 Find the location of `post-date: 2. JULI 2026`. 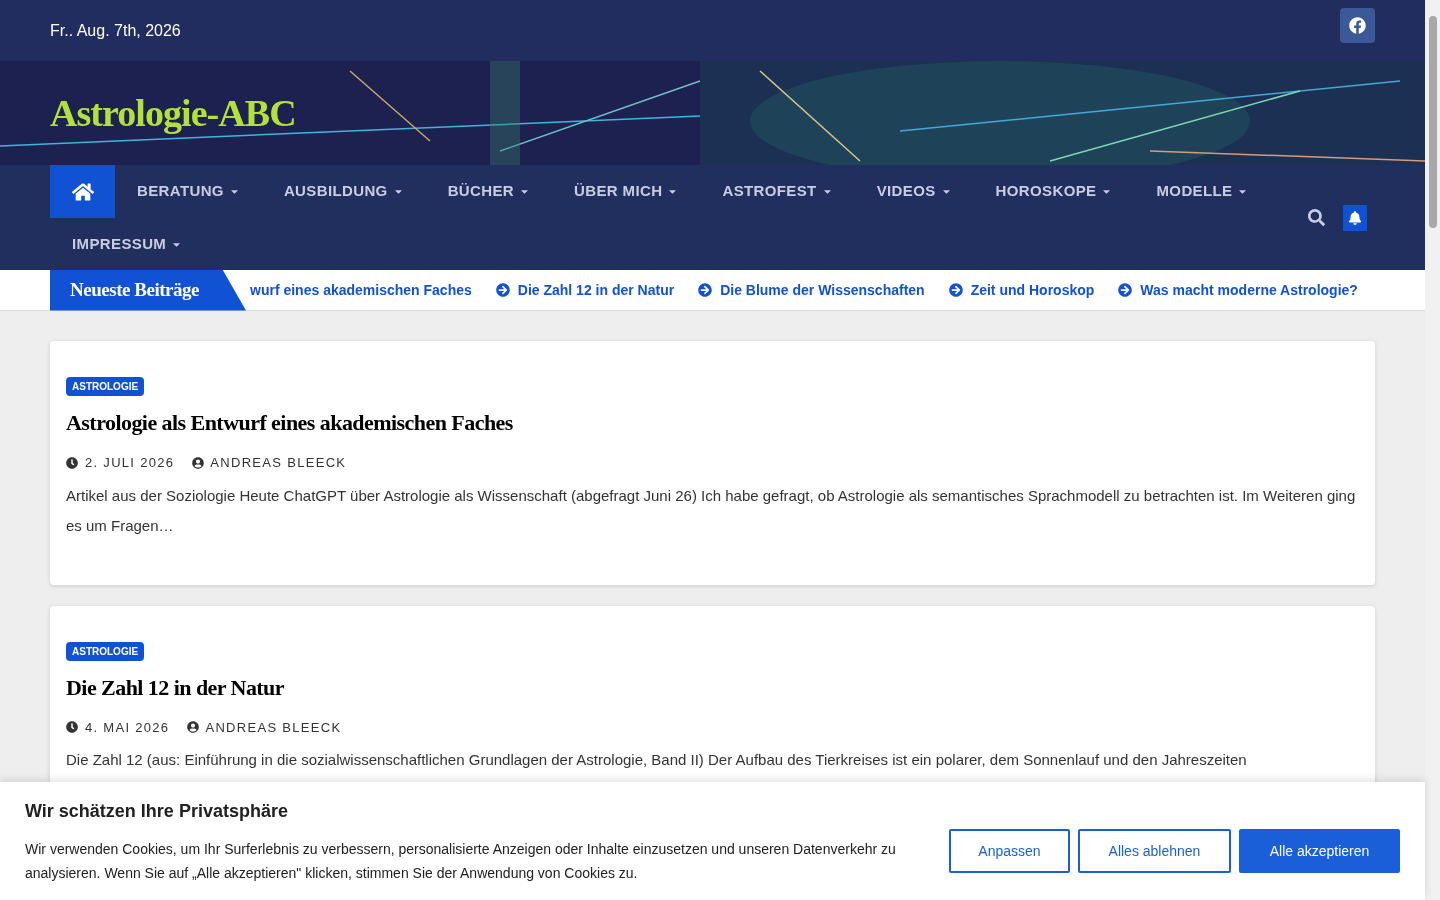

post-date: 2. JULI 2026 is located at coordinates (130, 463).